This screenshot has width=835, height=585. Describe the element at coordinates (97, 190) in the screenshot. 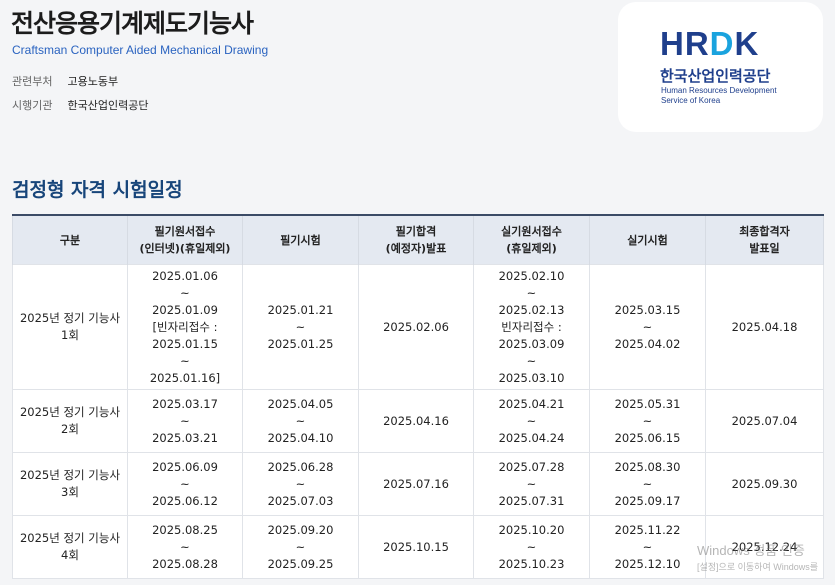

I see `section-title: 검정형 자격 시험일정` at that location.